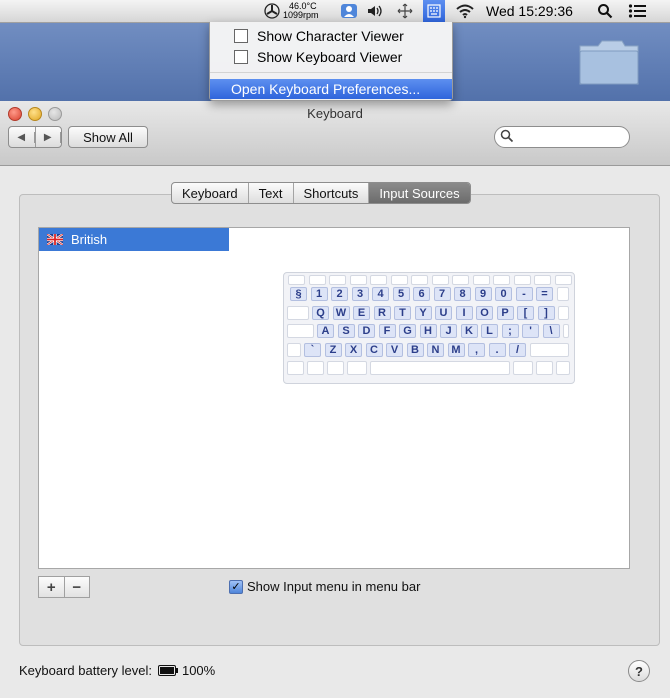 The image size is (670, 698). What do you see at coordinates (507, 138) in the screenshot?
I see `search-icon` at bounding box center [507, 138].